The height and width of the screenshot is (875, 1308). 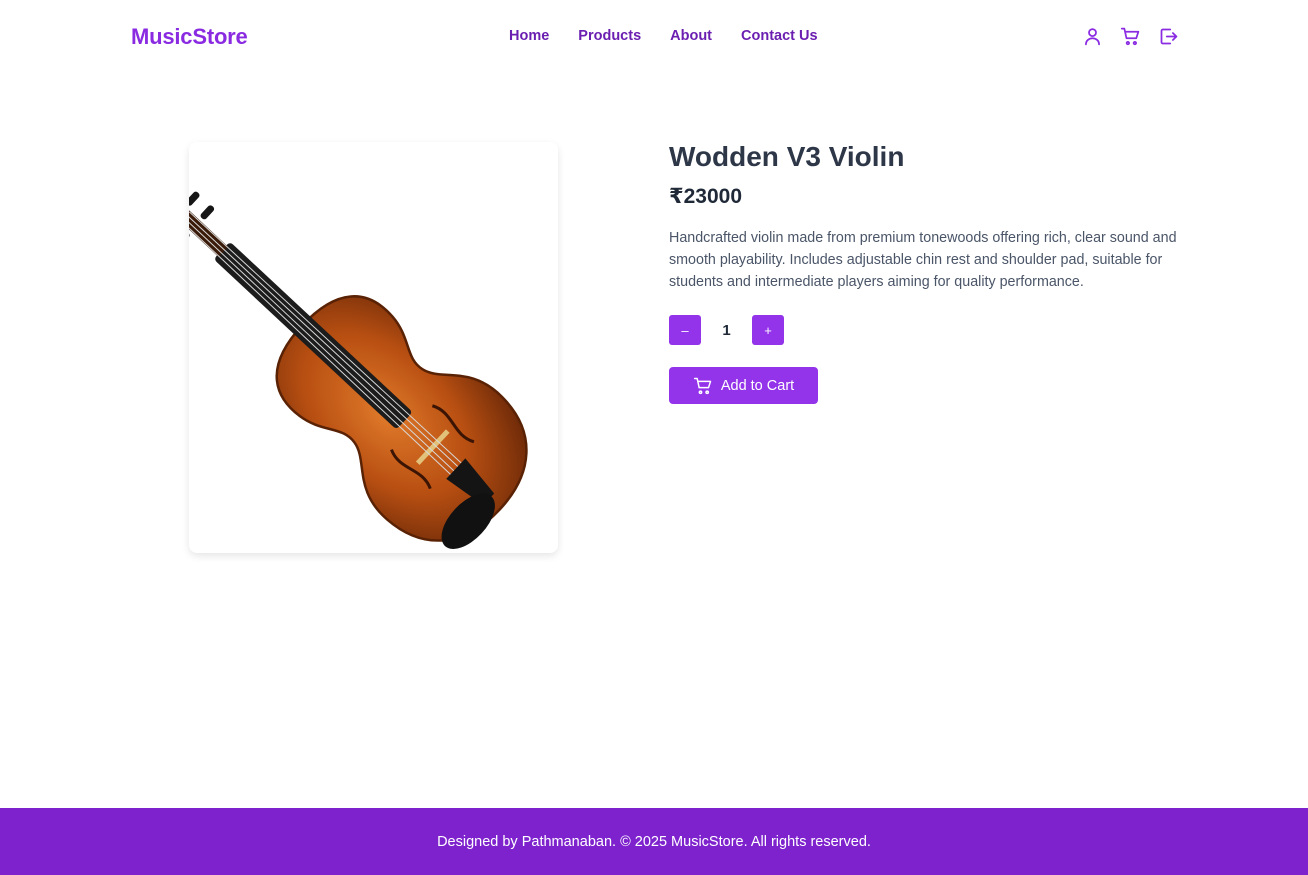 What do you see at coordinates (757, 385) in the screenshot?
I see `add-to-cart-label: Add to Cart` at bounding box center [757, 385].